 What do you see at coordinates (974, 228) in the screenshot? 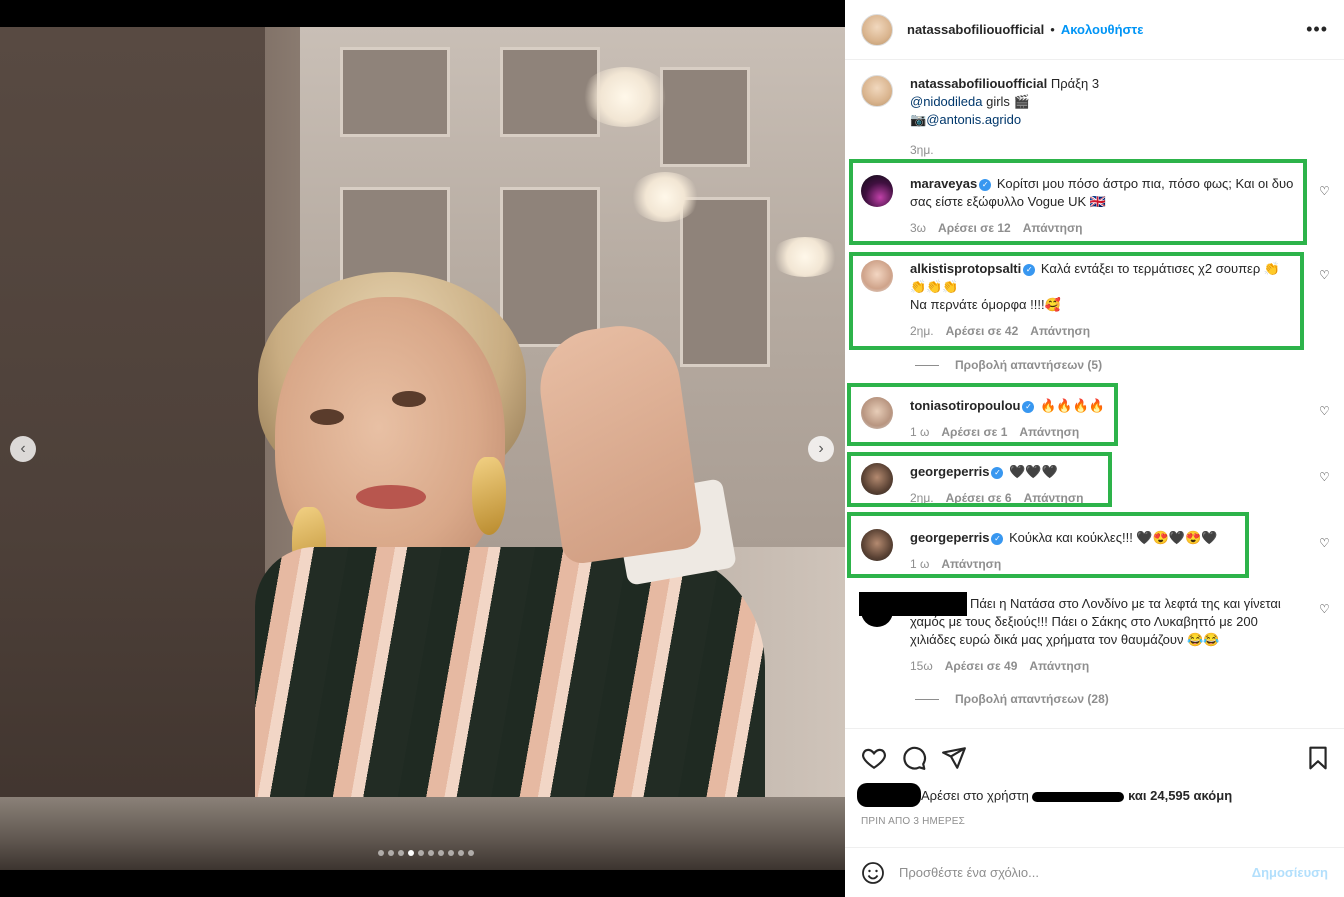
I see `comment-likes: Αρέσει σε 12` at bounding box center [974, 228].